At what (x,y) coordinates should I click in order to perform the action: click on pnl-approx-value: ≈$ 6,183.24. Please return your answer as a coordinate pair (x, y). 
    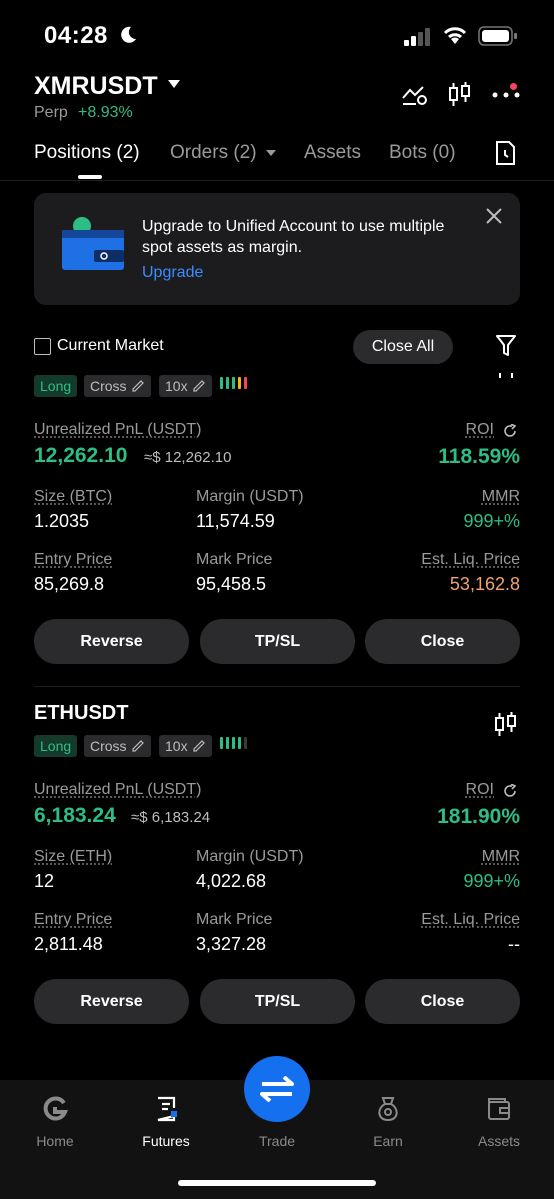
    Looking at the image, I should click on (171, 817).